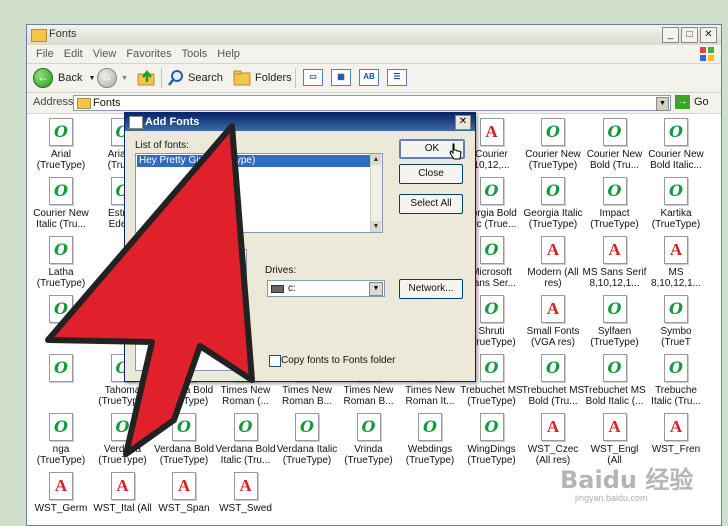  Describe the element at coordinates (670, 35) in the screenshot. I see `minimize-button: _` at that location.